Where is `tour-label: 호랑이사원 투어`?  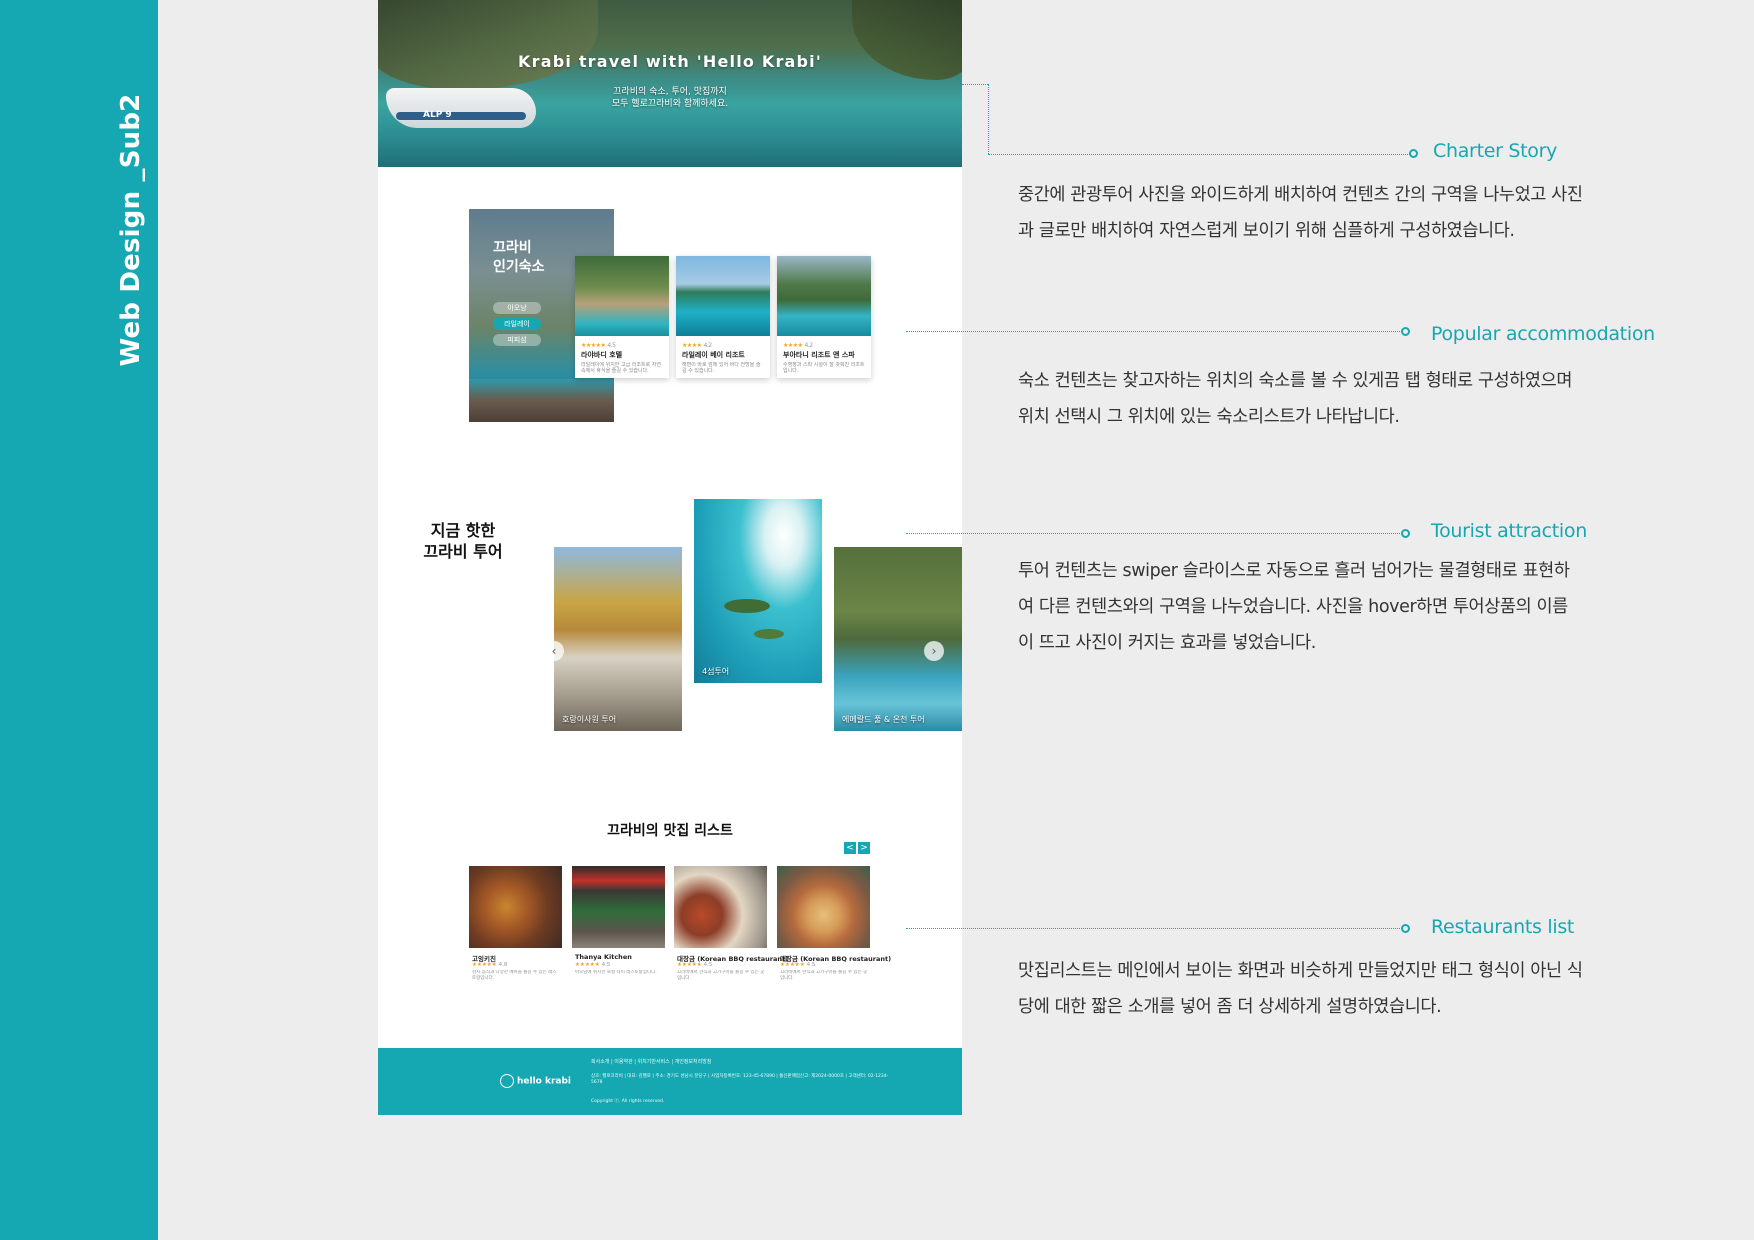 tour-label: 호랑이사원 투어 is located at coordinates (589, 719).